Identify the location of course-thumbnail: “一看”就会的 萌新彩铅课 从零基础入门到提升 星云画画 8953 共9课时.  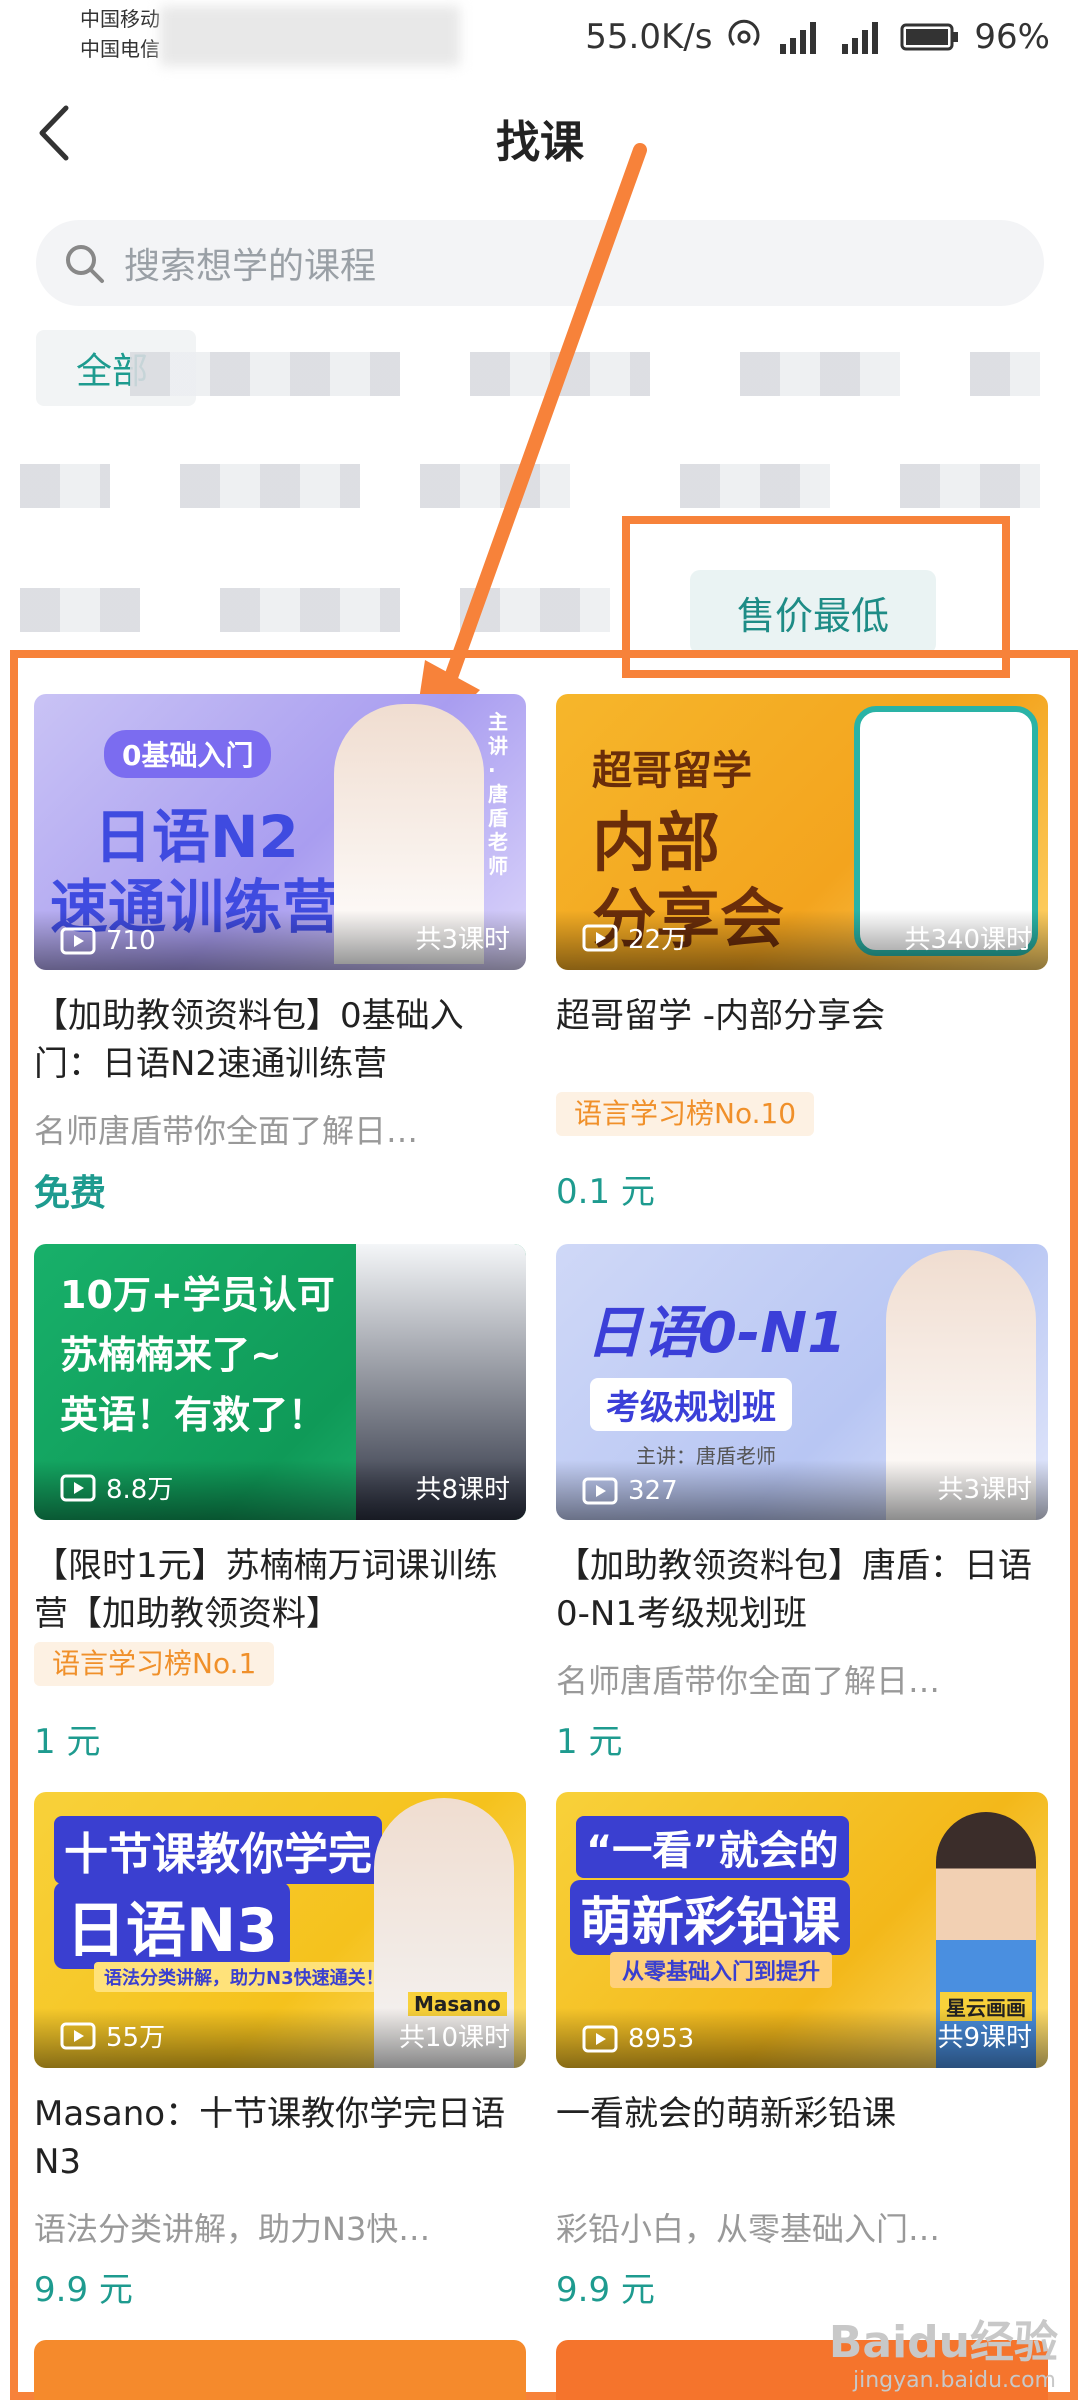
(802, 1930).